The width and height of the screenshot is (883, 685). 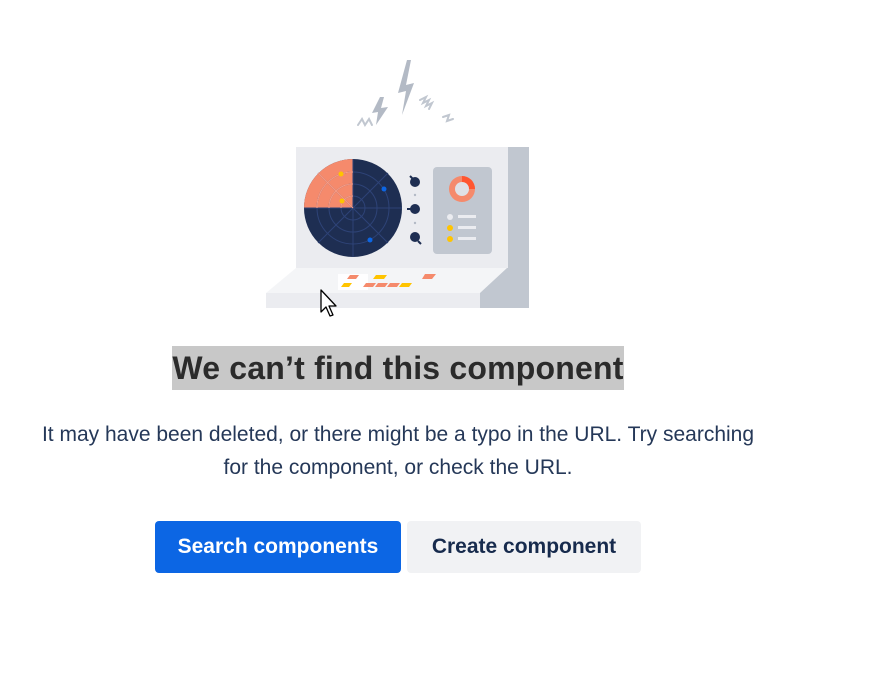 I want to click on radar-console-illustration, so click(x=397, y=184).